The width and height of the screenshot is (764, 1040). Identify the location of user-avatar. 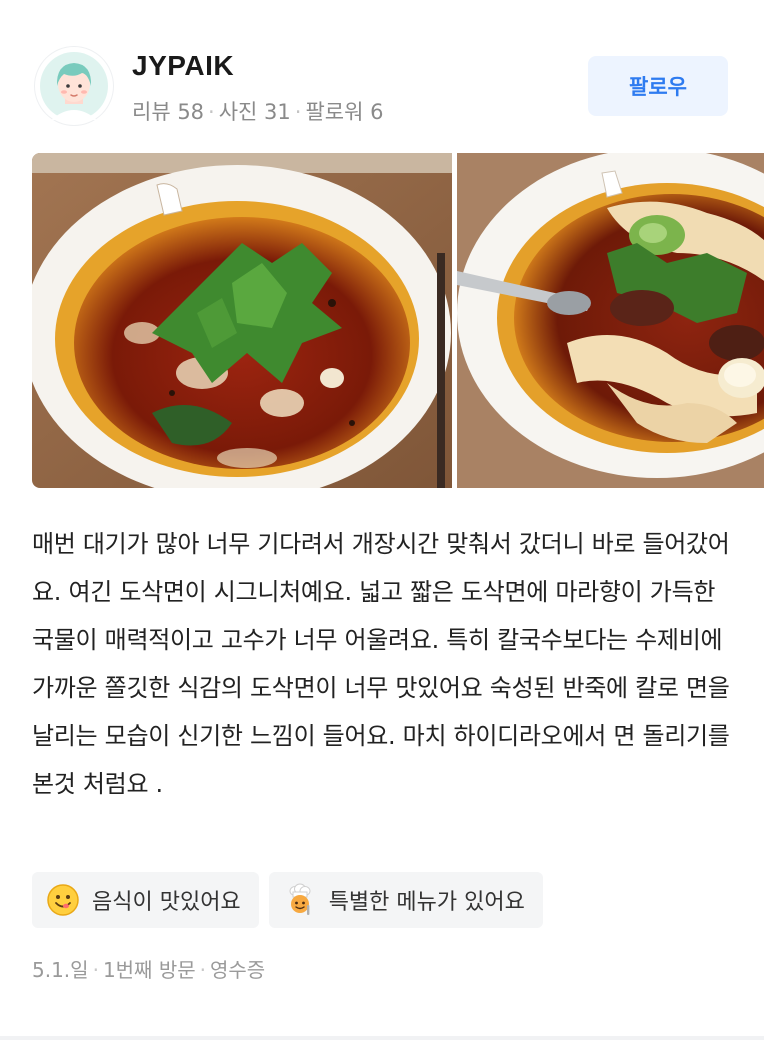
(74, 86).